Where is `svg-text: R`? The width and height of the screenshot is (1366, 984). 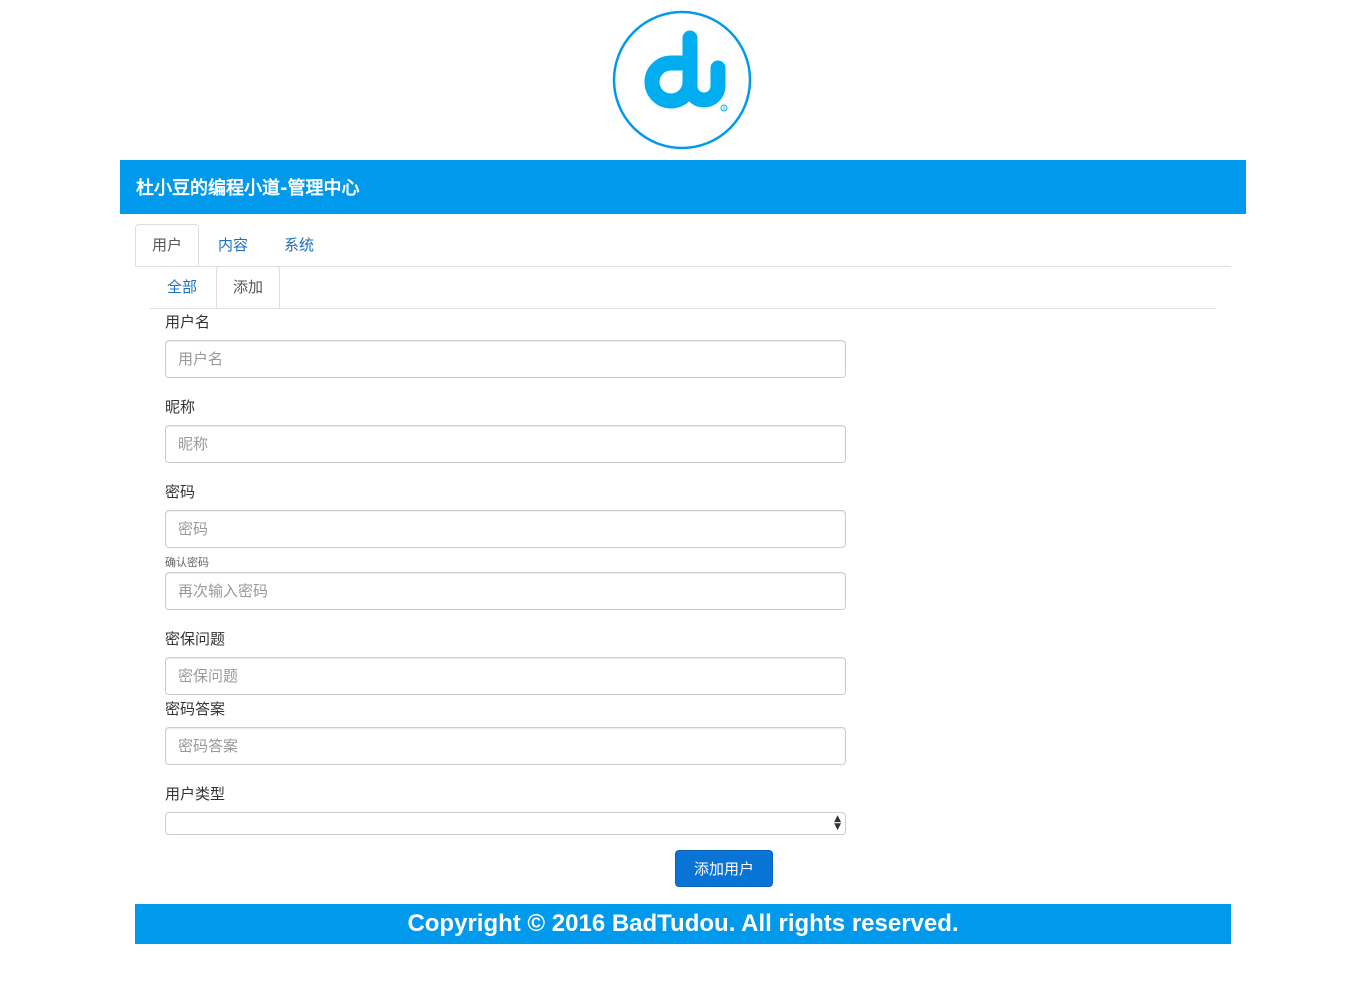 svg-text: R is located at coordinates (724, 108).